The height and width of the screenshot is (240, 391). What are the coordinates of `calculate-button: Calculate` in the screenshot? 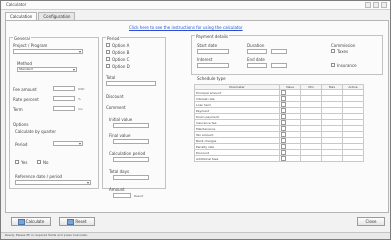 It's located at (31, 221).